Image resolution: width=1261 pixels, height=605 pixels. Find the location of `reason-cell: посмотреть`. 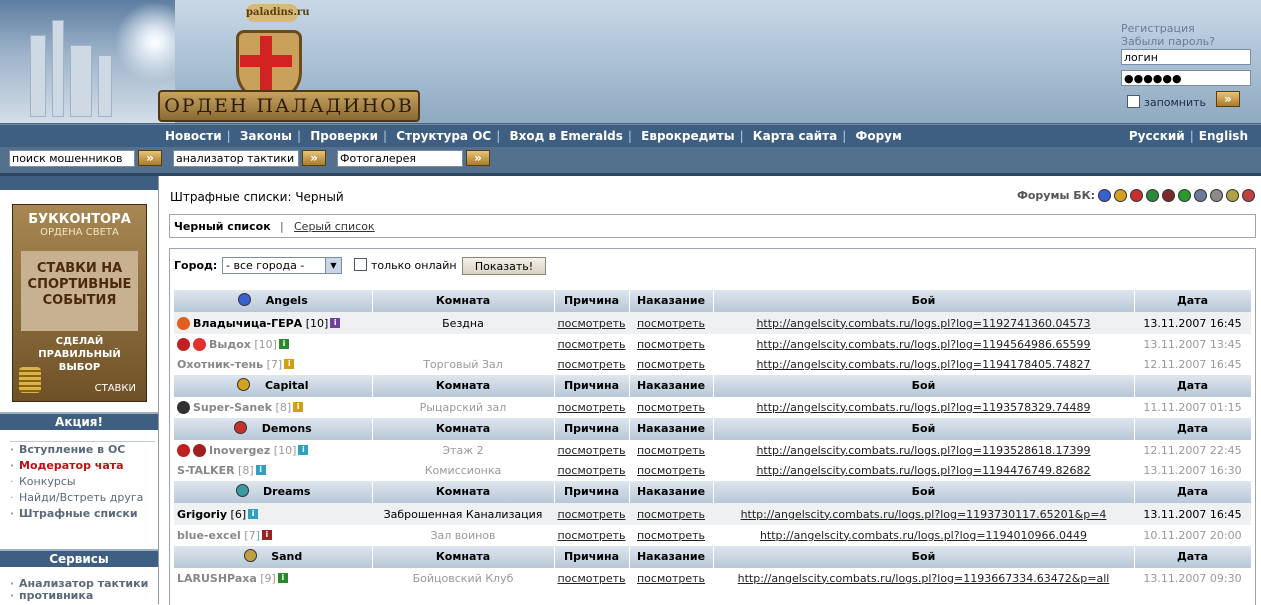

reason-cell: посмотреть is located at coordinates (591, 364).